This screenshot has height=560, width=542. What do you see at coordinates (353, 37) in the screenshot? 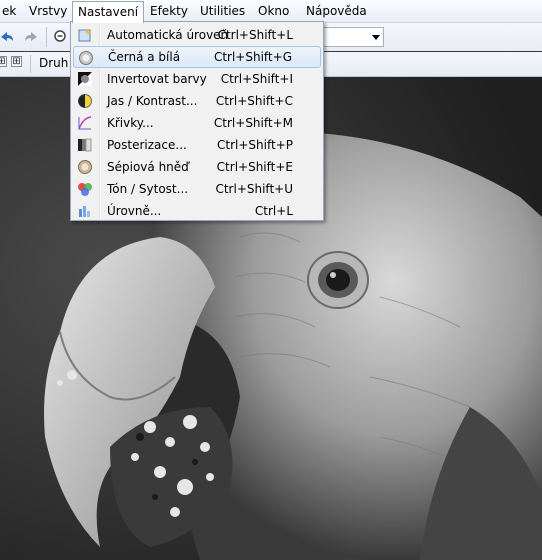
I see `zoom-combo` at bounding box center [353, 37].